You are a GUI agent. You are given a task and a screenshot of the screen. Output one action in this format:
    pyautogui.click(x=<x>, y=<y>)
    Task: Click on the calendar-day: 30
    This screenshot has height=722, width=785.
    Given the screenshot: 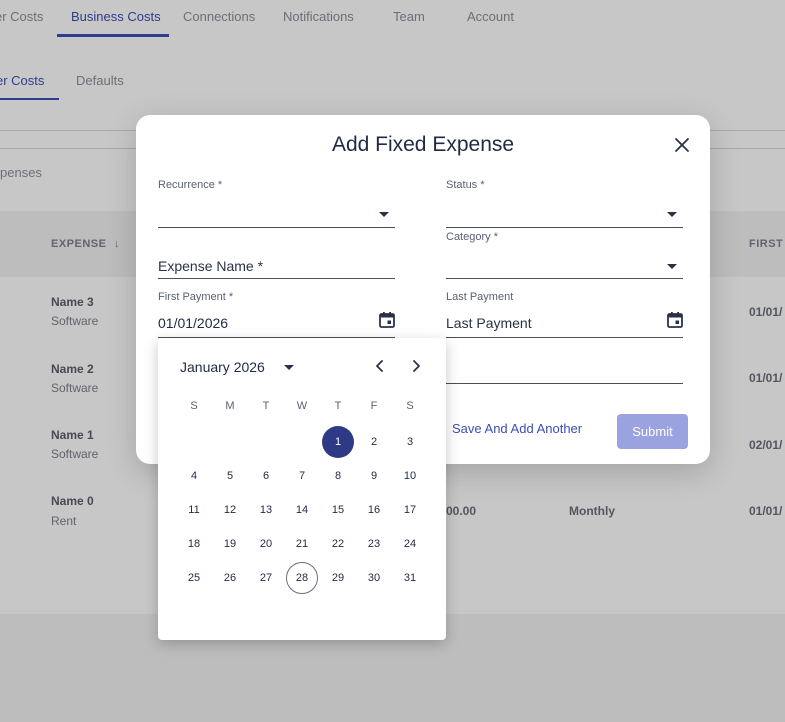 What is the action you would take?
    pyautogui.click(x=374, y=578)
    